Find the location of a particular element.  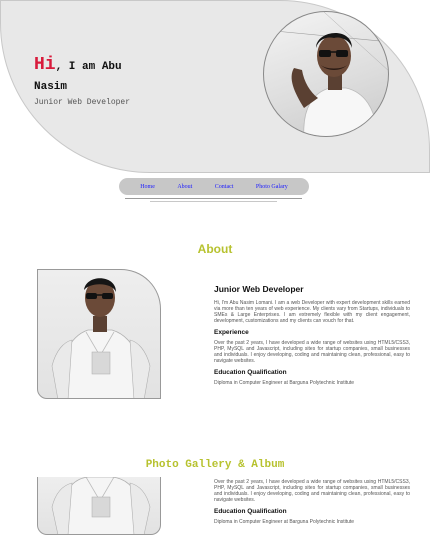

about-photo is located at coordinates (99, 334).